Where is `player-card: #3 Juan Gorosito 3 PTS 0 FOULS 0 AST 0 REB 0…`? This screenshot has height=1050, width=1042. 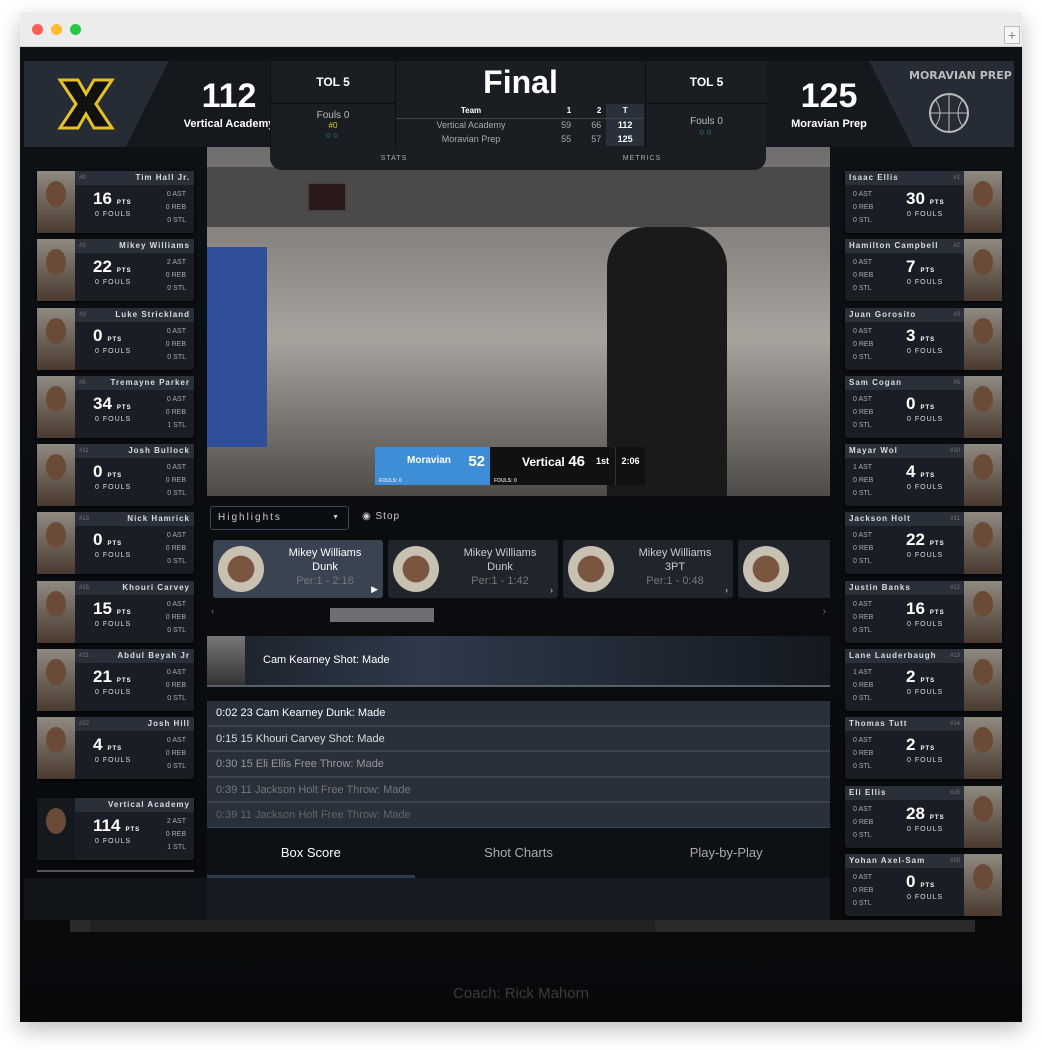 player-card: #3 Juan Gorosito 3 PTS 0 FOULS 0 AST 0 REB 0… is located at coordinates (923, 338).